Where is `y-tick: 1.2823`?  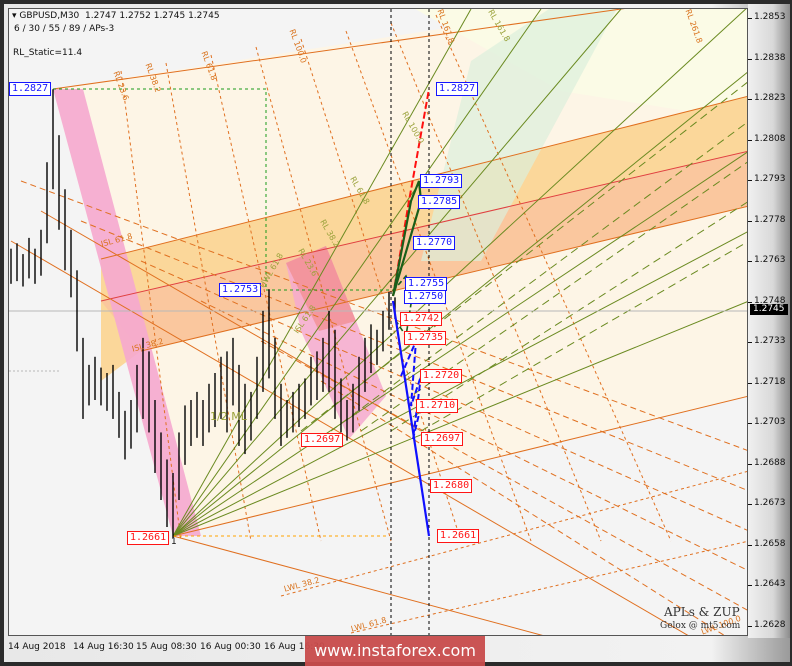
y-tick: 1.2823 is located at coordinates (767, 98).